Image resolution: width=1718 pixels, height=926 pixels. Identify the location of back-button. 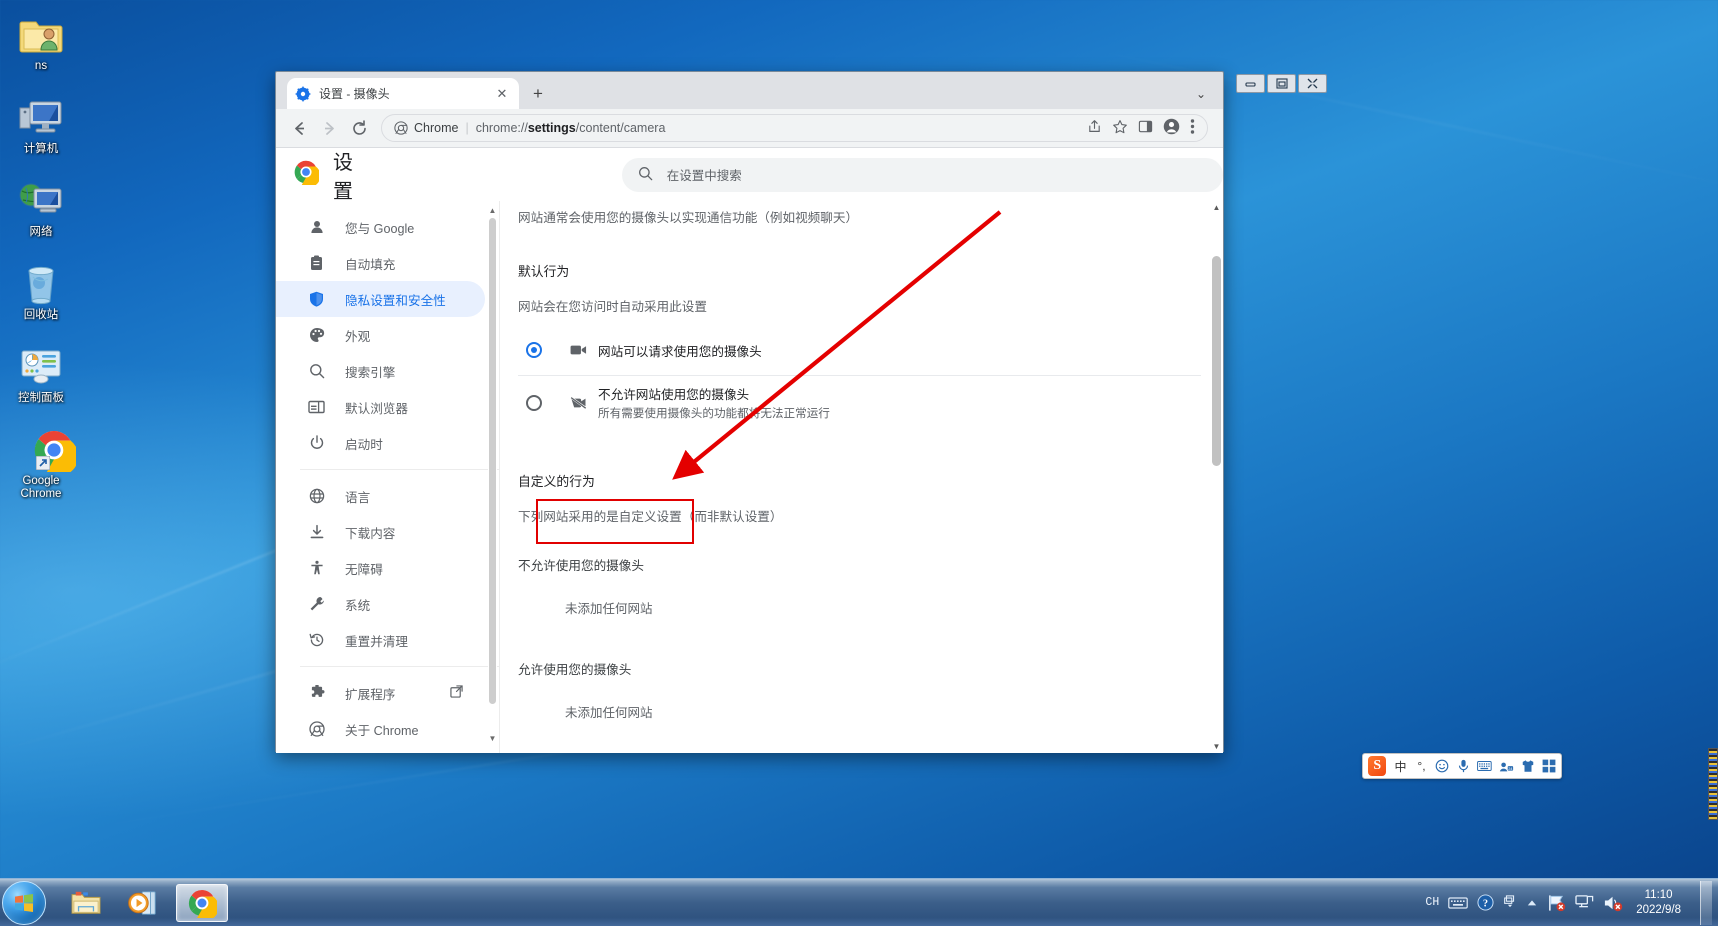
(299, 128).